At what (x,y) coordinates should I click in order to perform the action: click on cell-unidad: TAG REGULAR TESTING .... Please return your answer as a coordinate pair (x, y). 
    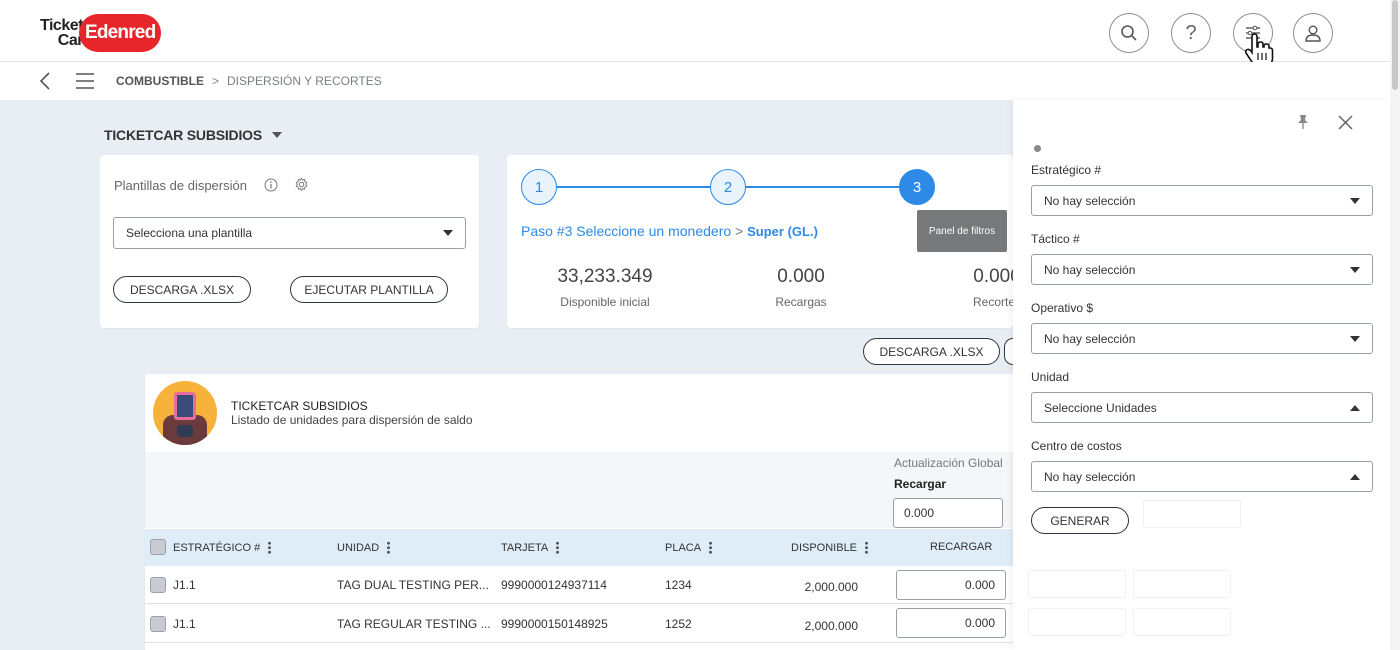
    Looking at the image, I should click on (414, 624).